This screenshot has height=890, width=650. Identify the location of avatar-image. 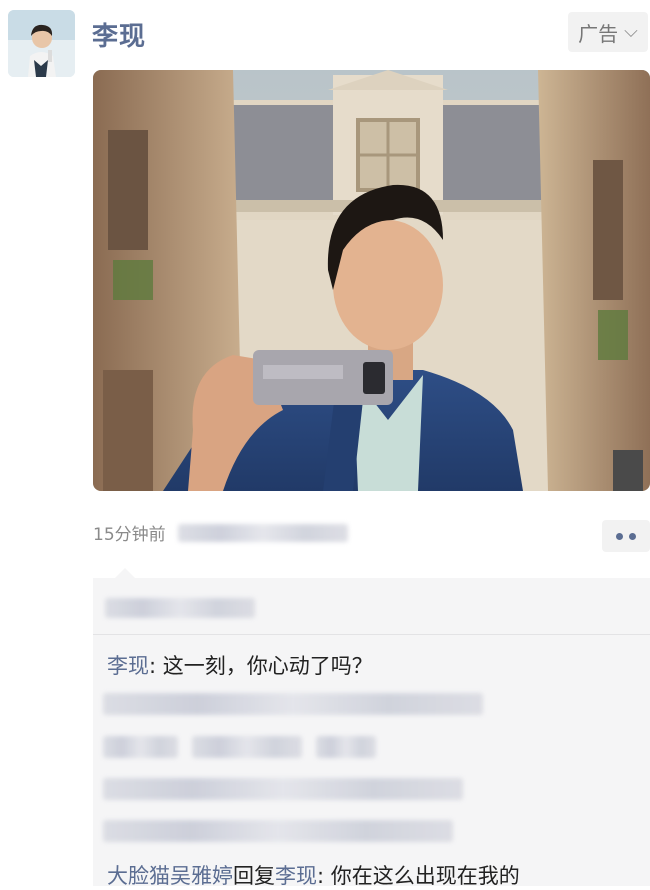
(41, 43).